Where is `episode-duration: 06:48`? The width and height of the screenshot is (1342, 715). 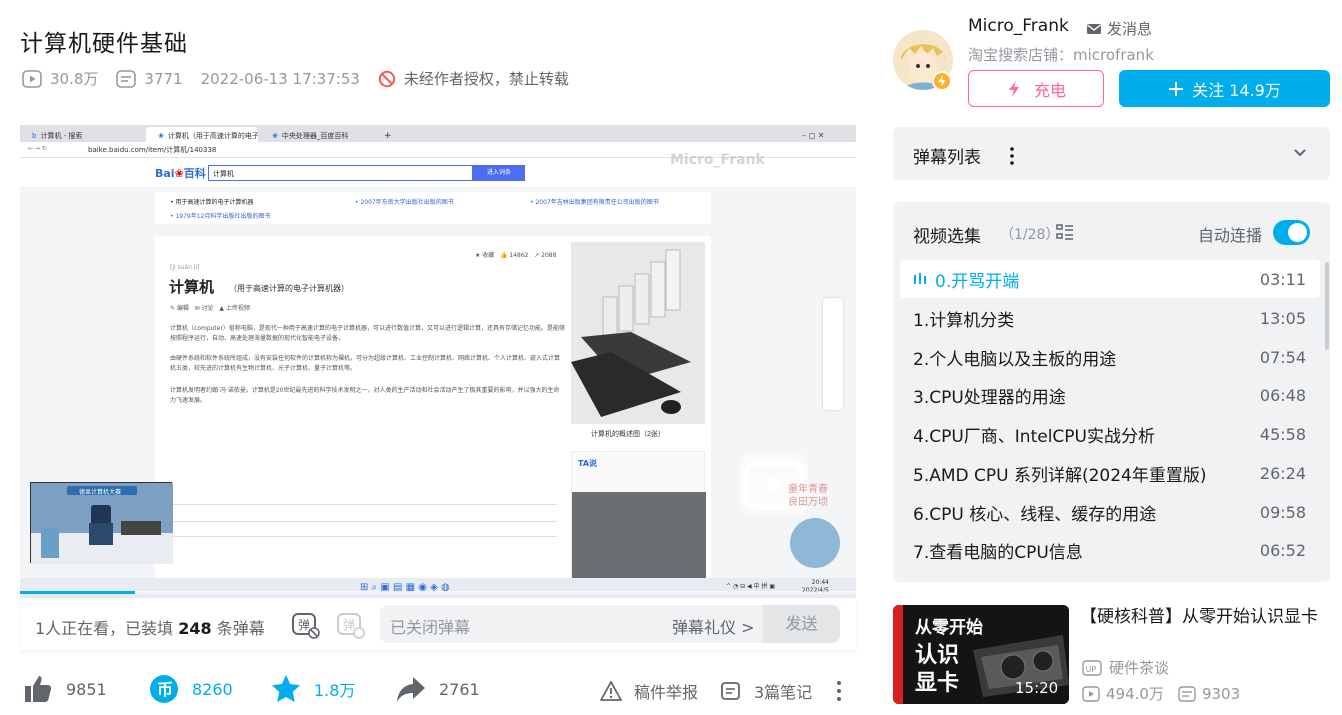
episode-duration: 06:48 is located at coordinates (1282, 395).